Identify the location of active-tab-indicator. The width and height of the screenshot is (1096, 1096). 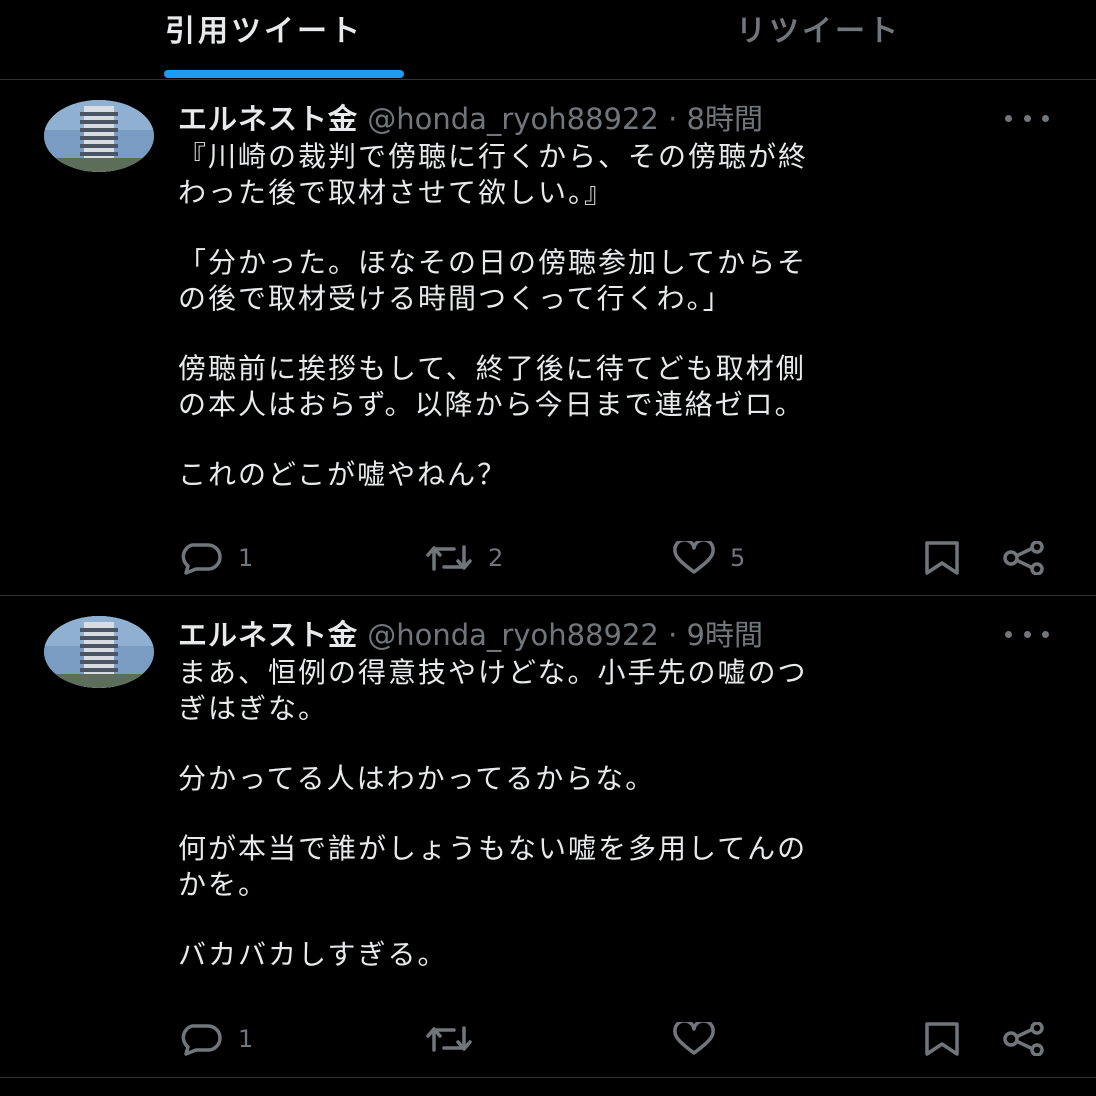
(284, 74).